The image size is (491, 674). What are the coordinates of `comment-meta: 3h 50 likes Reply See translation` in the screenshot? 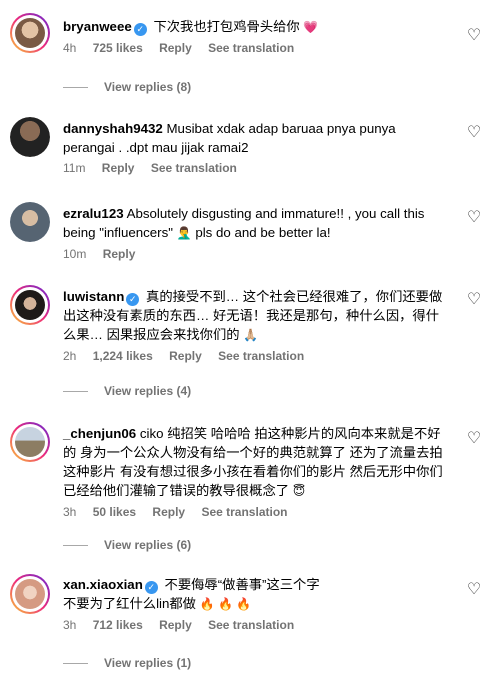 It's located at (255, 512).